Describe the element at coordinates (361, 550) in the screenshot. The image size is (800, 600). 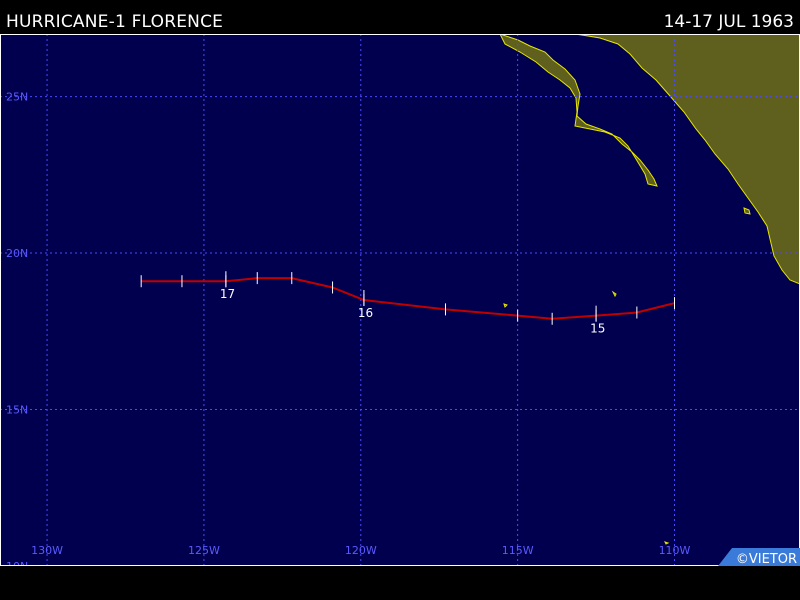
I see `lon-label: 120W` at that location.